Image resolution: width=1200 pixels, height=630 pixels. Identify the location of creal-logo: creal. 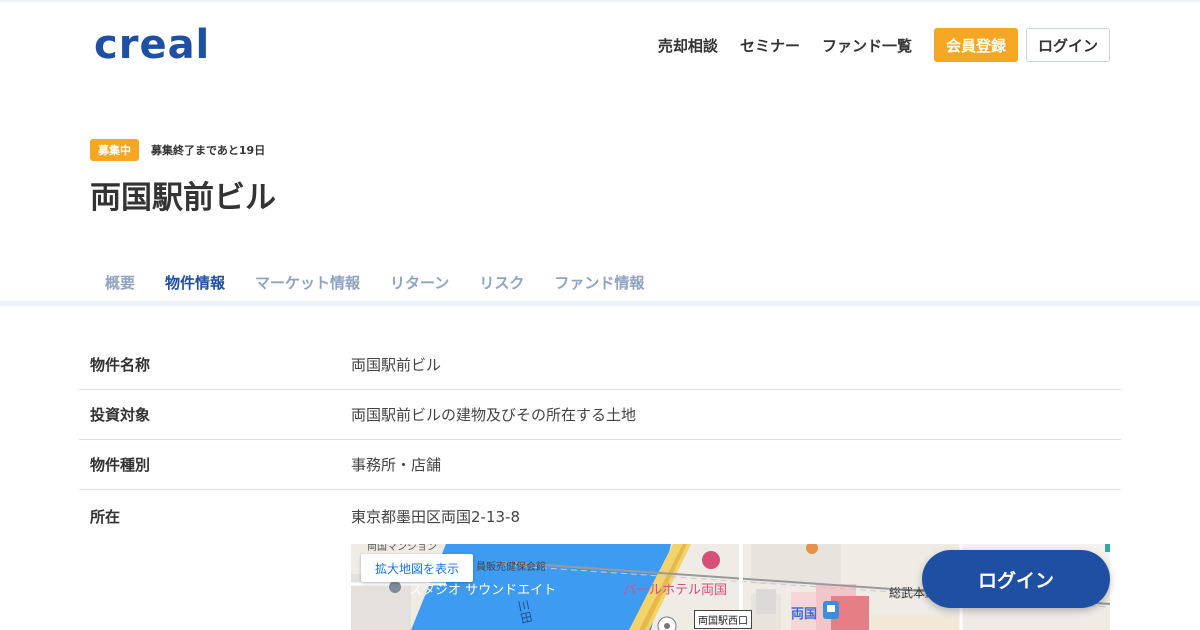
(152, 45).